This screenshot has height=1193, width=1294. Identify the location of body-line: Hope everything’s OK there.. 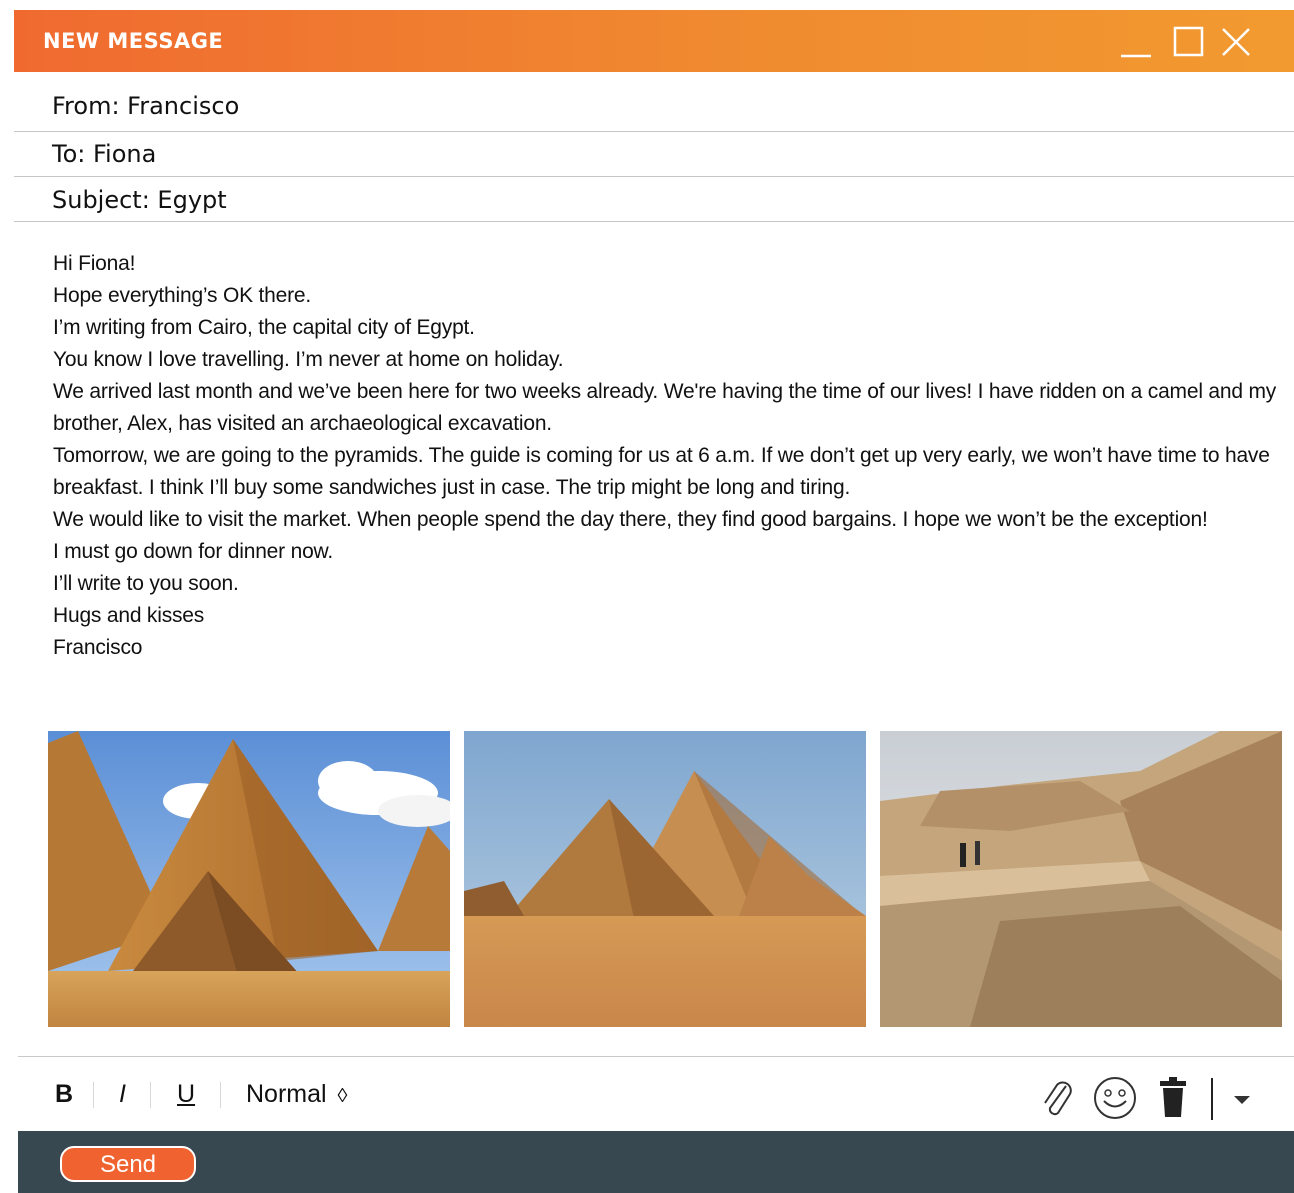
(182, 295).